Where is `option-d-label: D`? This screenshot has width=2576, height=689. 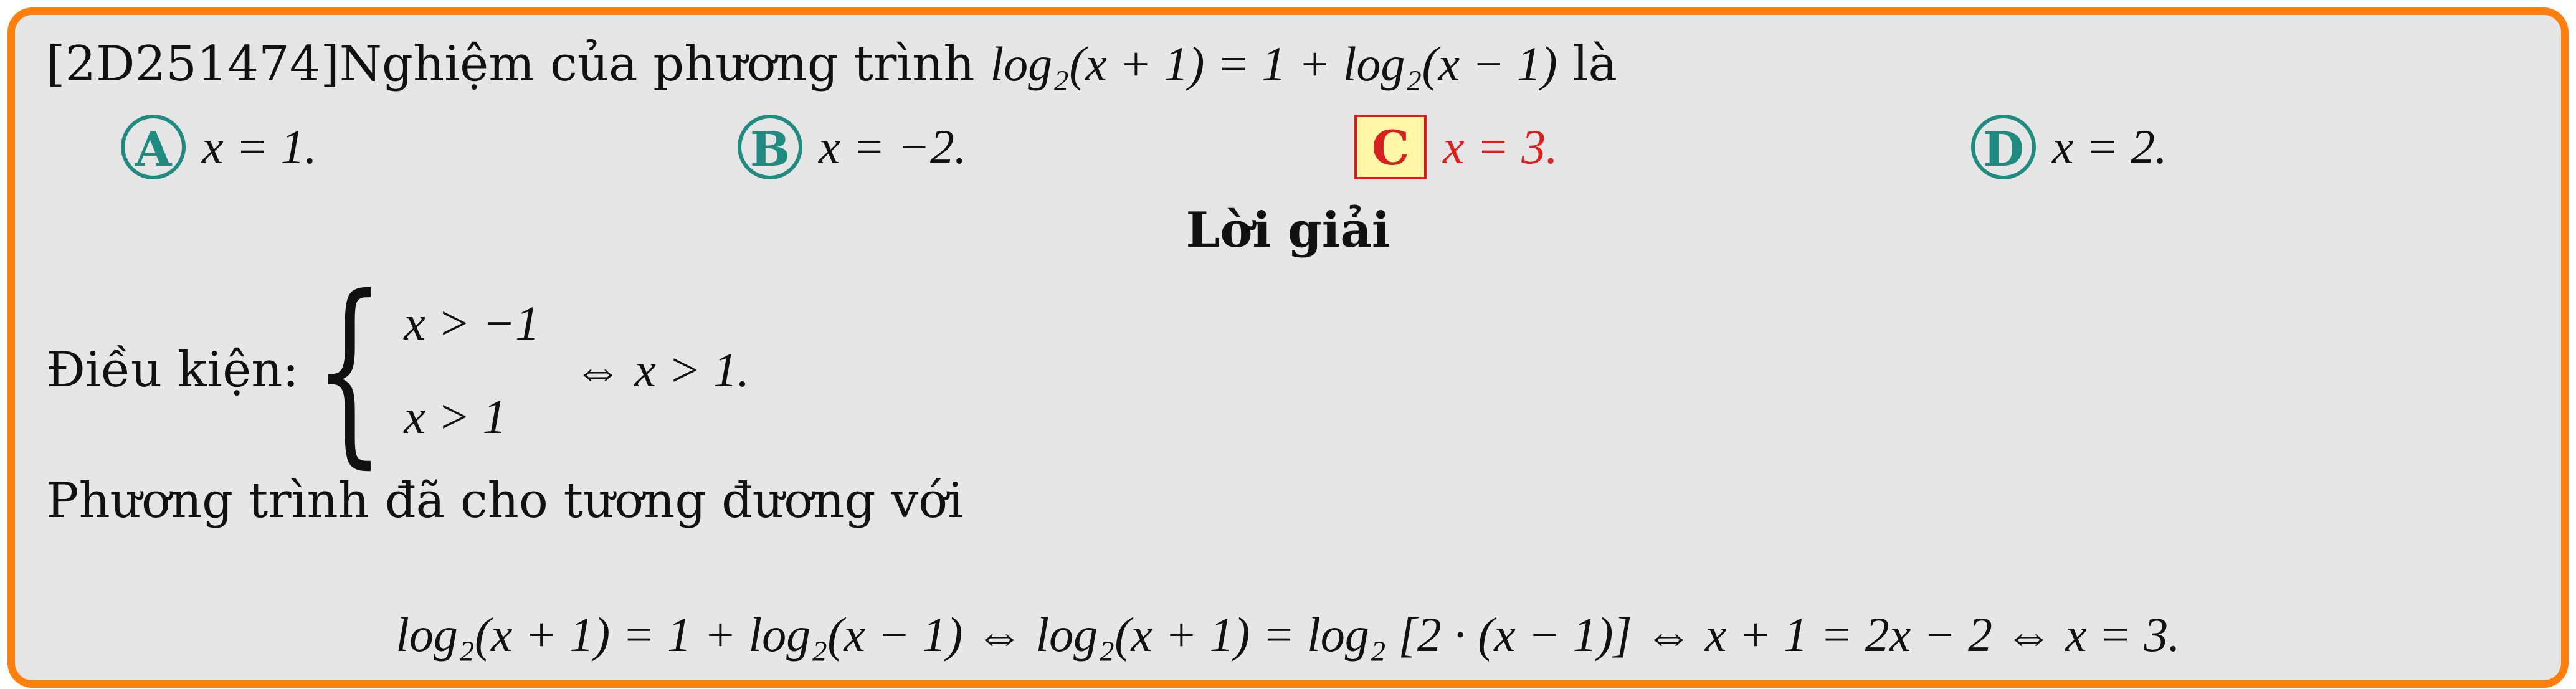
option-d-label: D is located at coordinates (2004, 147).